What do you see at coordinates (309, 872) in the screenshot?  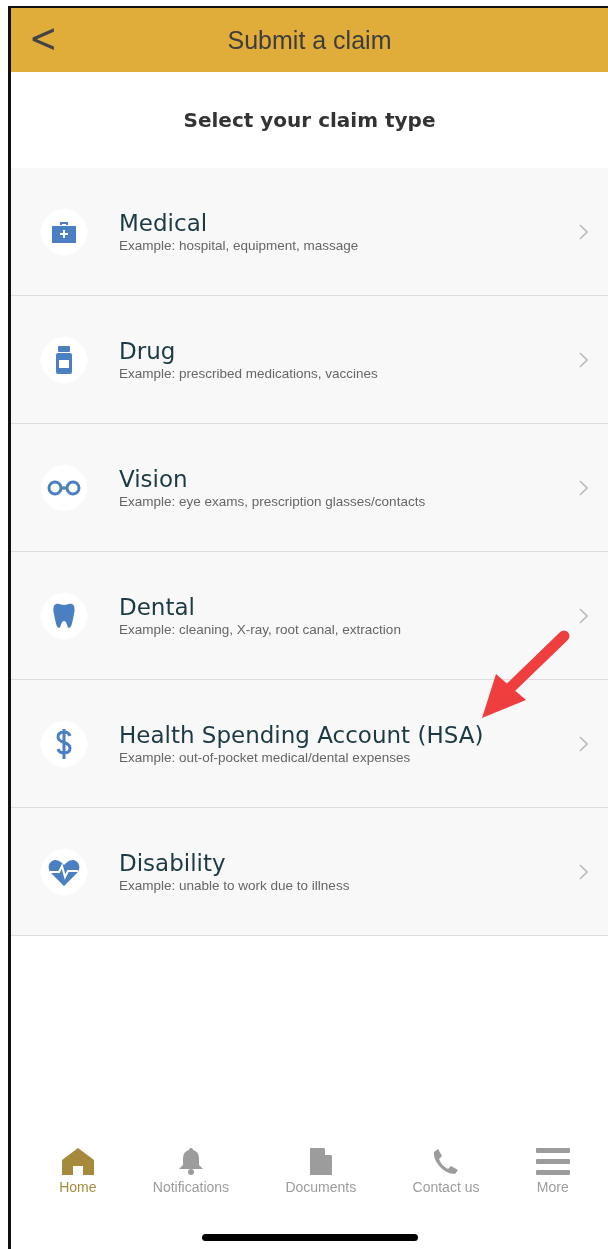 I see `claim-type-row: Disability Example: unable to work due to illness` at bounding box center [309, 872].